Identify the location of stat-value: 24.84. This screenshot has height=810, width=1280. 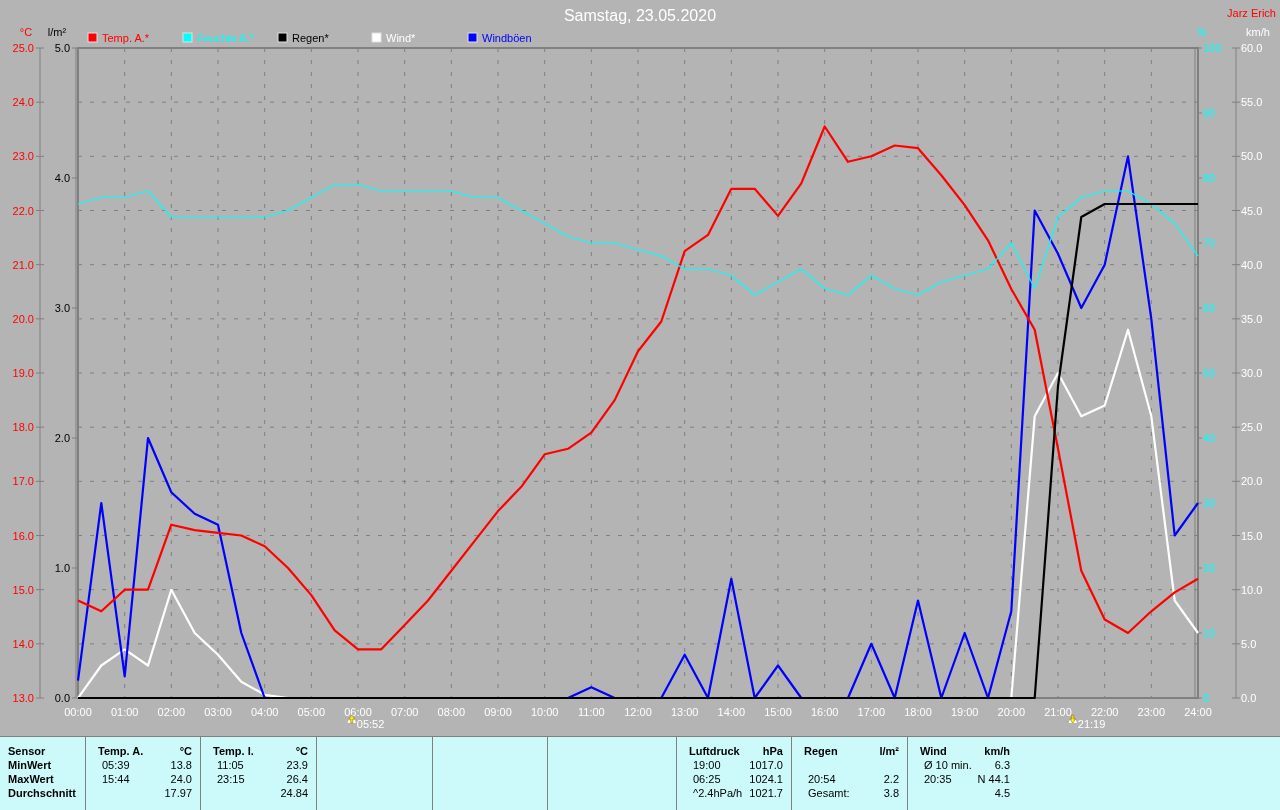
(294, 793).